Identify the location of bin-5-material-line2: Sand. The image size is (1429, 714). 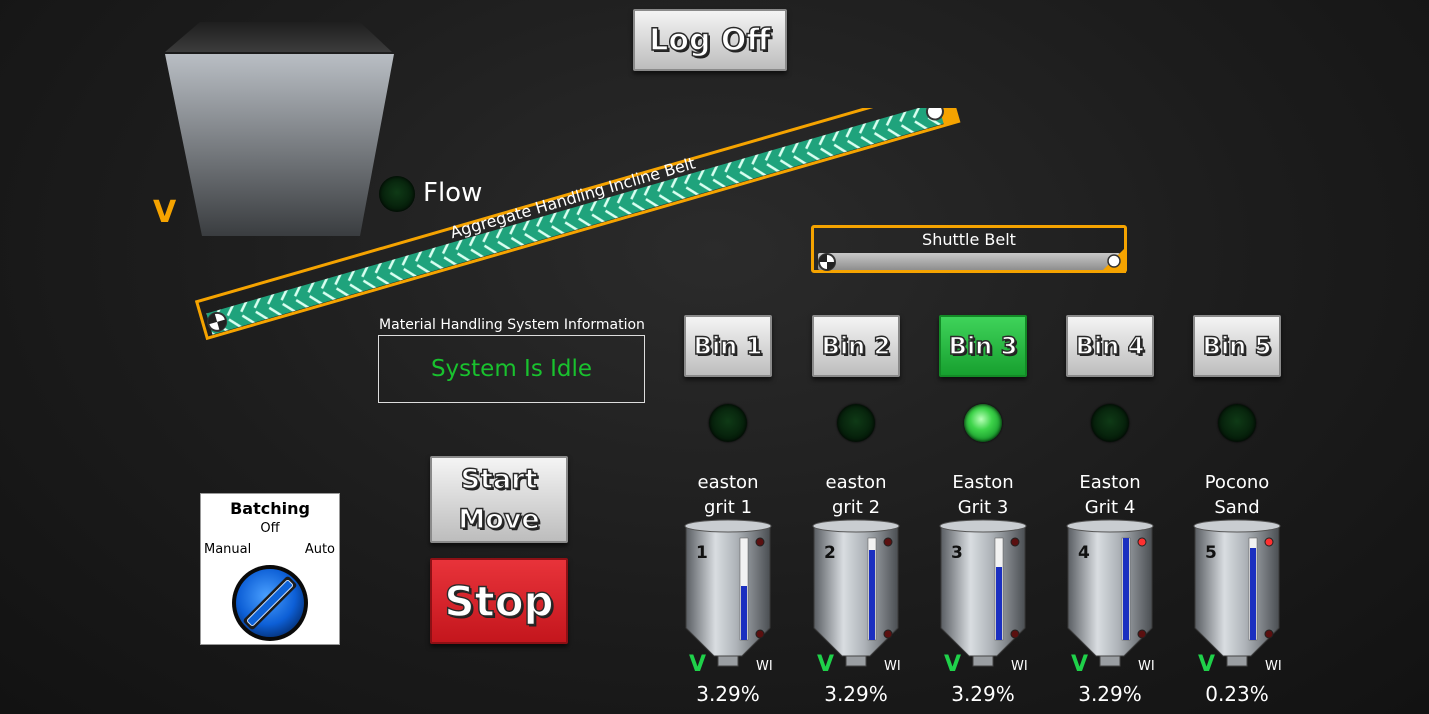
(1237, 507).